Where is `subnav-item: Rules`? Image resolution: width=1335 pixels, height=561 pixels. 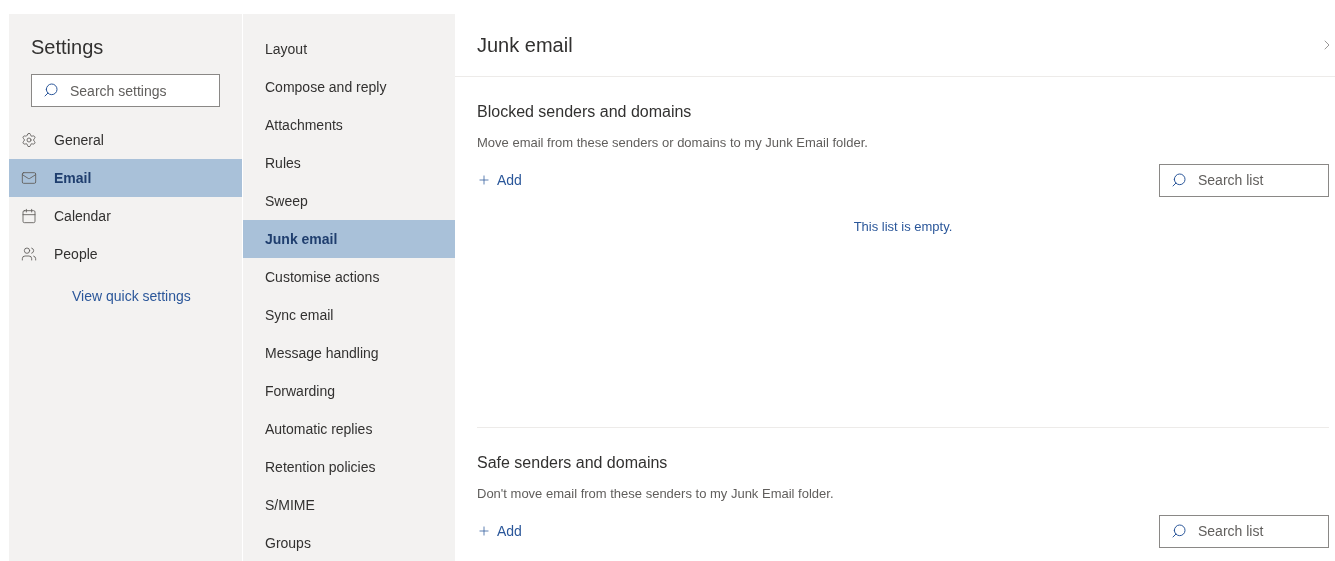 subnav-item: Rules is located at coordinates (349, 163).